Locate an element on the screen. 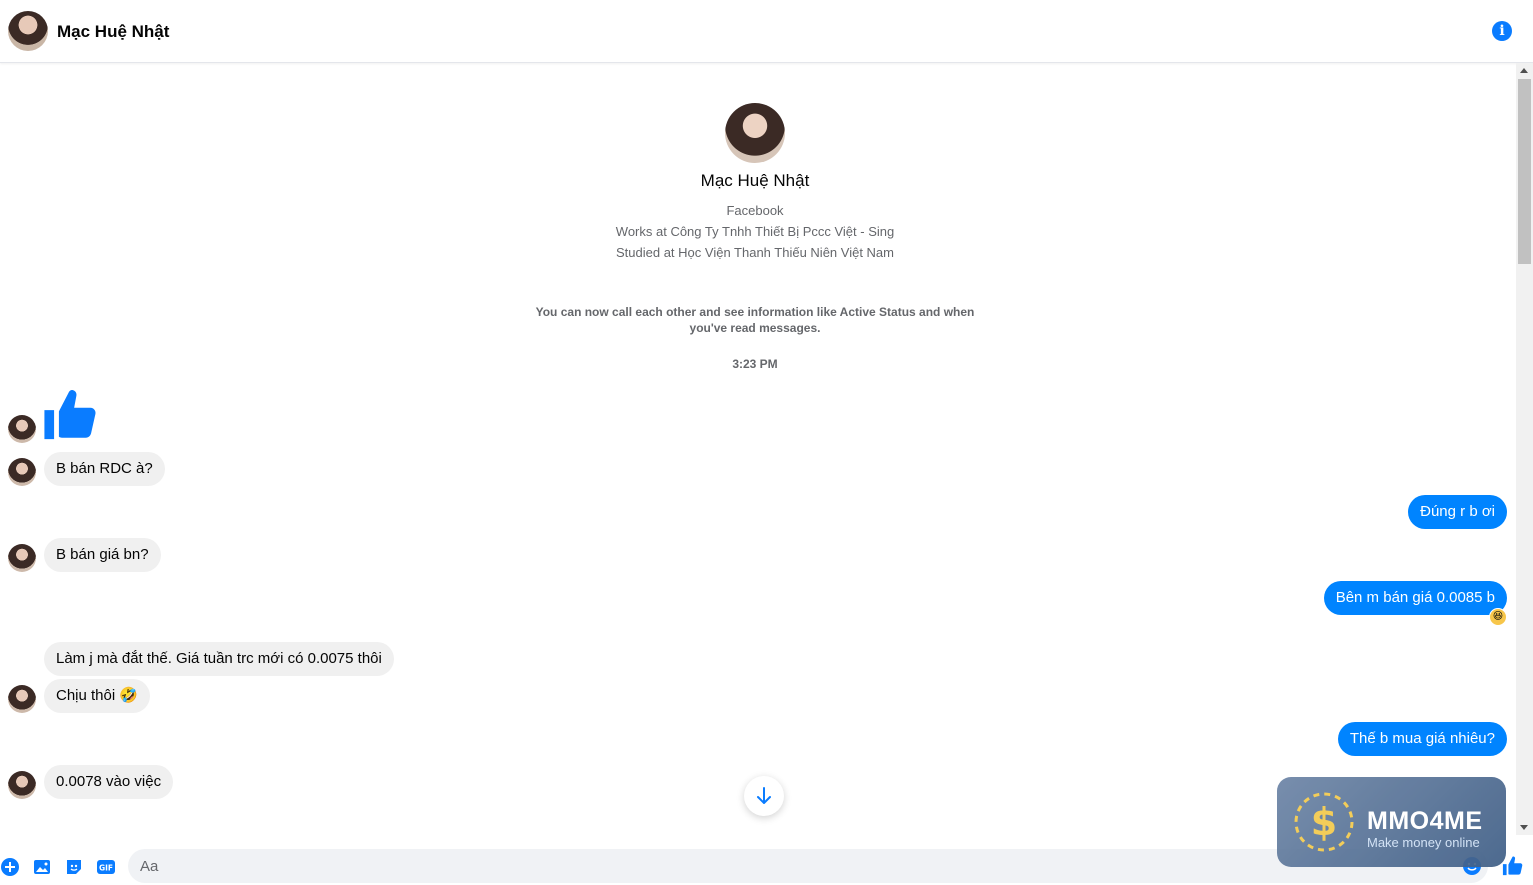 The width and height of the screenshot is (1533, 885). profile-platform: Facebook is located at coordinates (755, 210).